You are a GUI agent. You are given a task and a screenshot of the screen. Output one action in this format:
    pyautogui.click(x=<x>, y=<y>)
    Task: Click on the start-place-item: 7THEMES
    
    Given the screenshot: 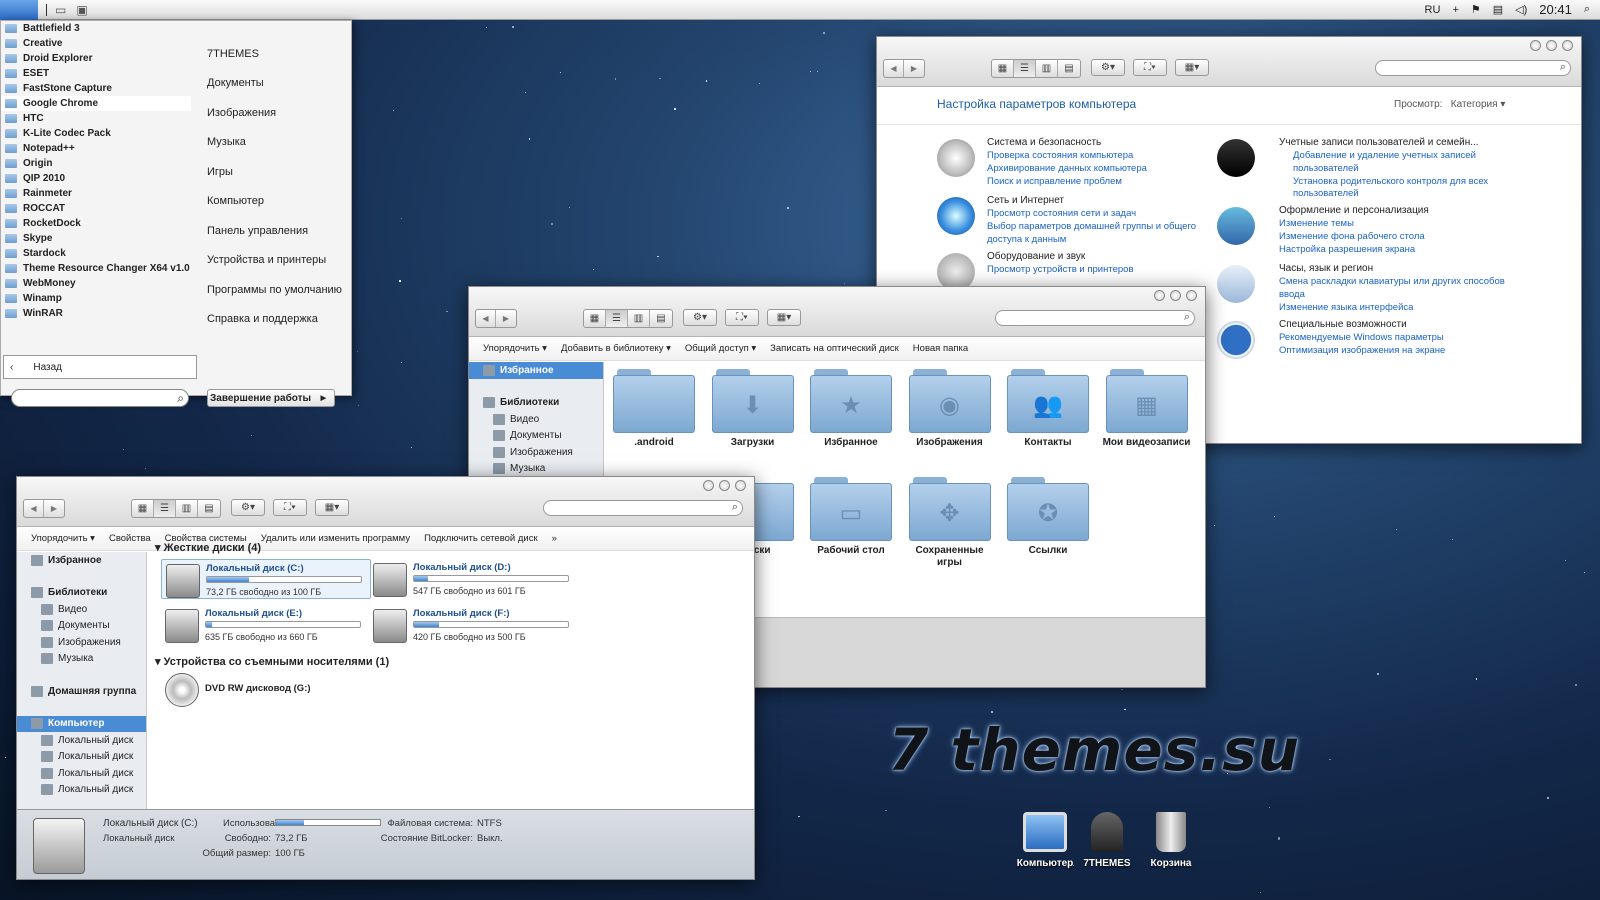 What is the action you would take?
    pyautogui.click(x=274, y=54)
    